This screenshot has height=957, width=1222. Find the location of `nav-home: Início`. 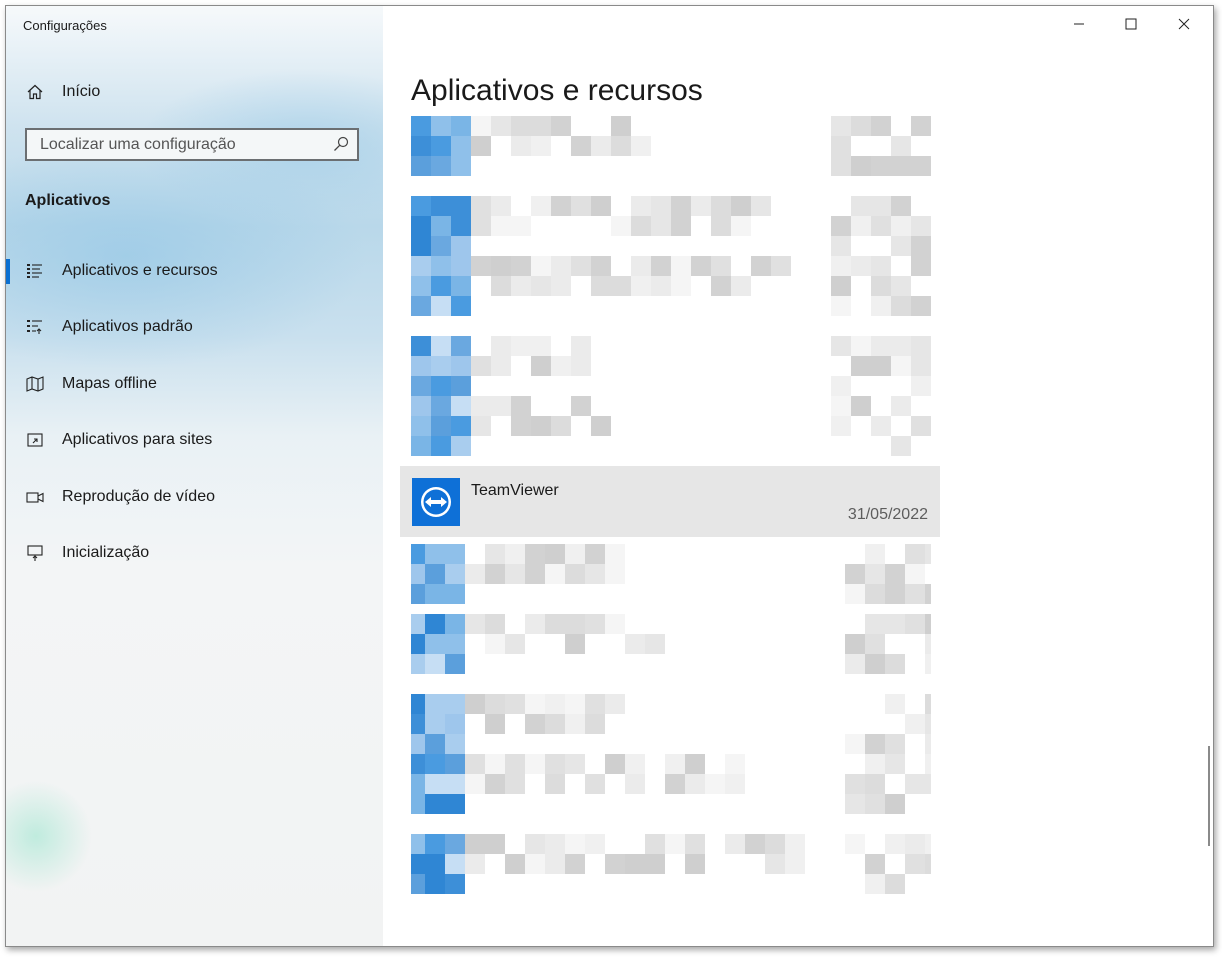

nav-home: Início is located at coordinates (194, 92).